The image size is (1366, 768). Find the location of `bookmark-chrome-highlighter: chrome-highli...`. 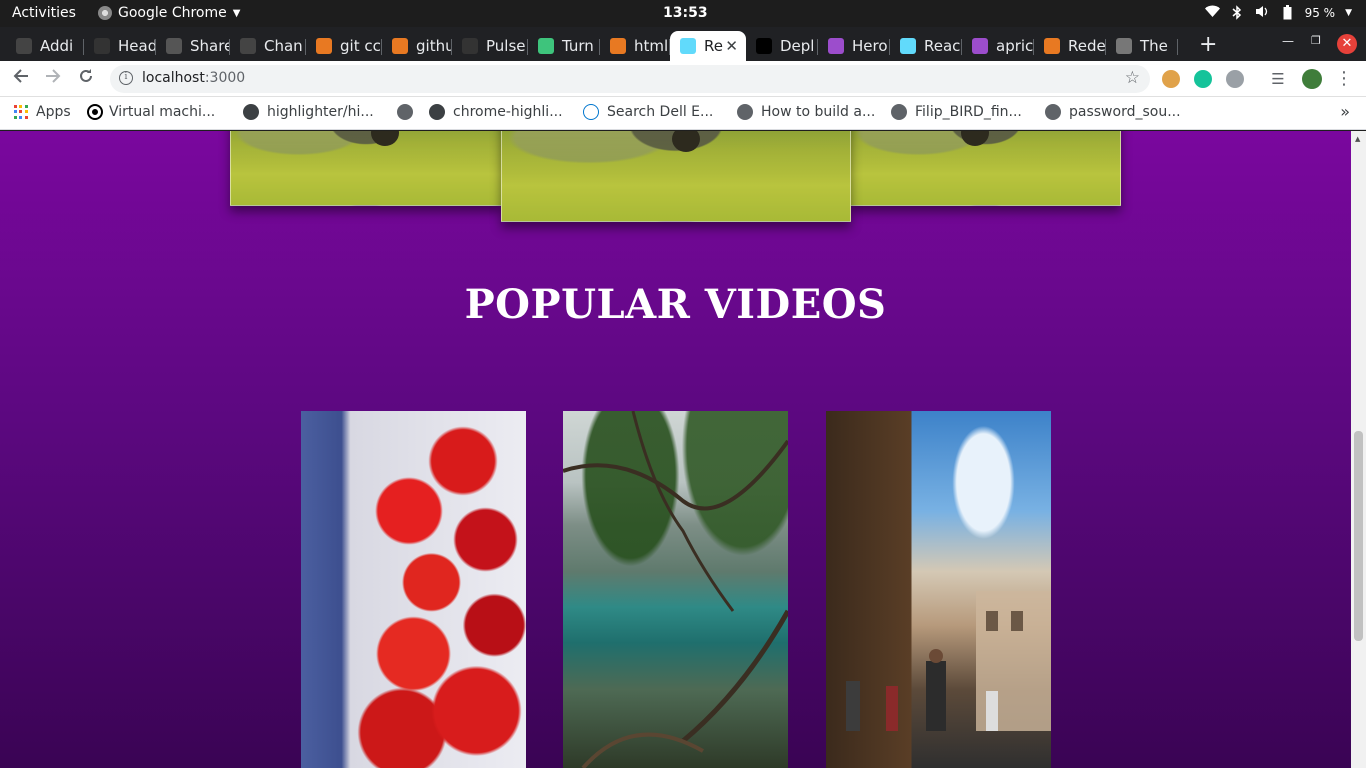

bookmark-chrome-highlighter: chrome-highli... is located at coordinates (496, 112).